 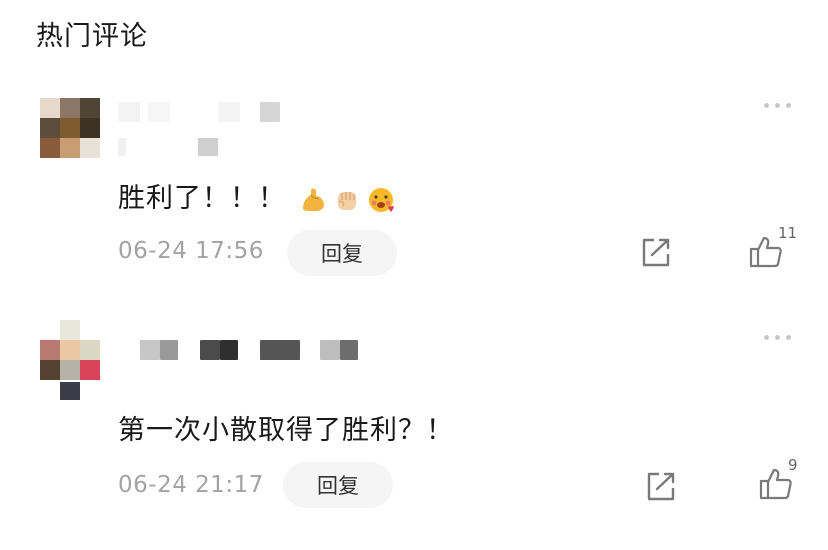 I want to click on emoji-group, so click(x=347, y=200).